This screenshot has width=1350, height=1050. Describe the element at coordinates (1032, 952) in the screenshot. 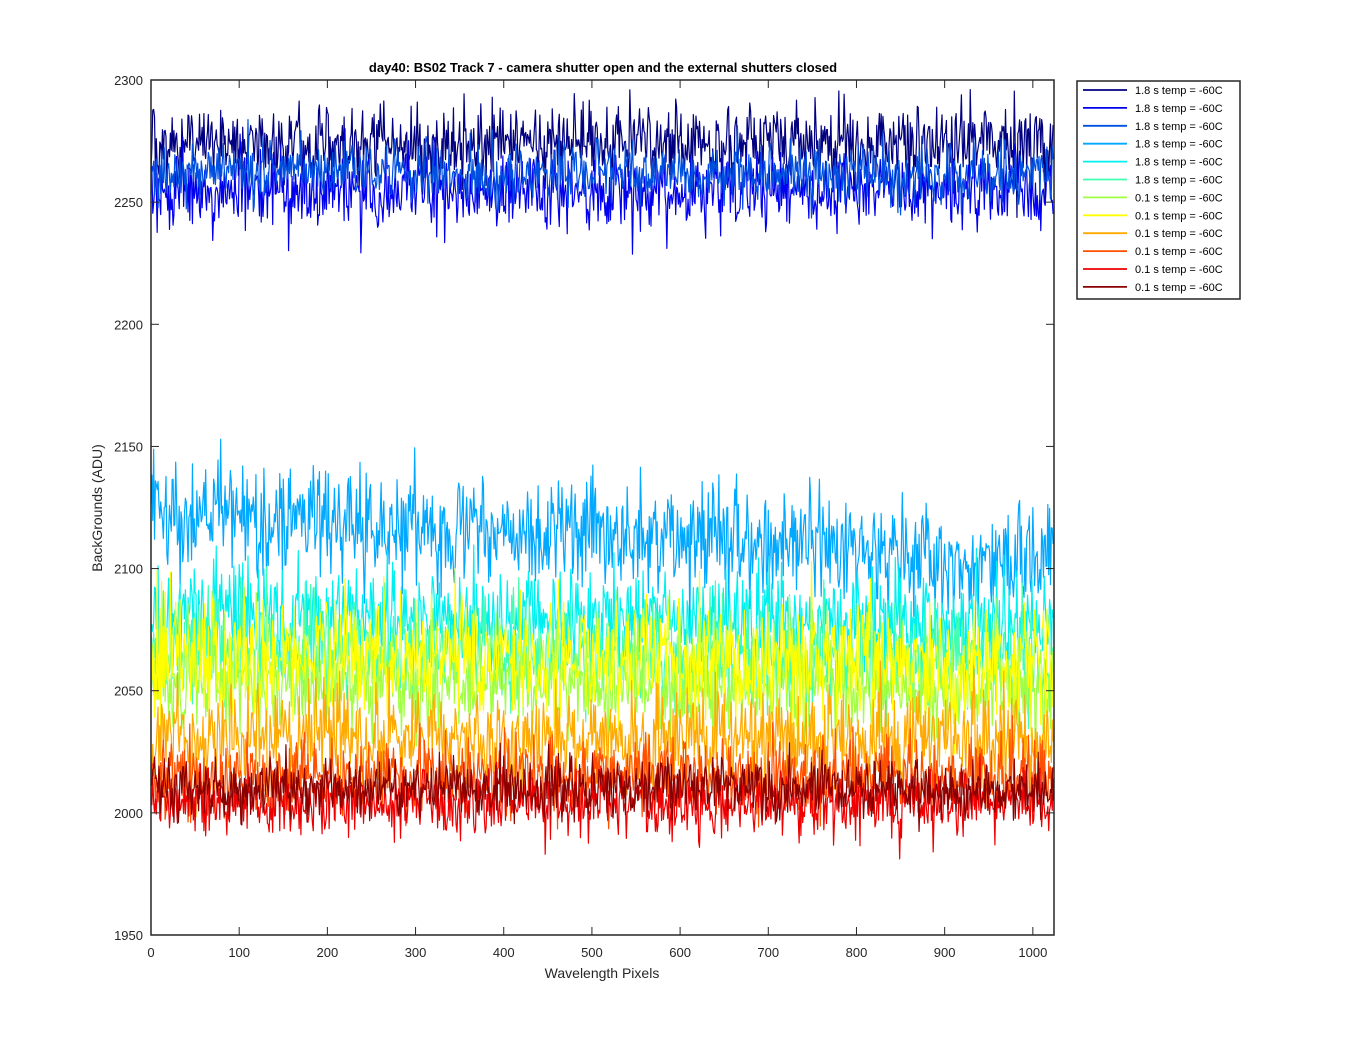

I see `x-tick-label: 1000` at that location.